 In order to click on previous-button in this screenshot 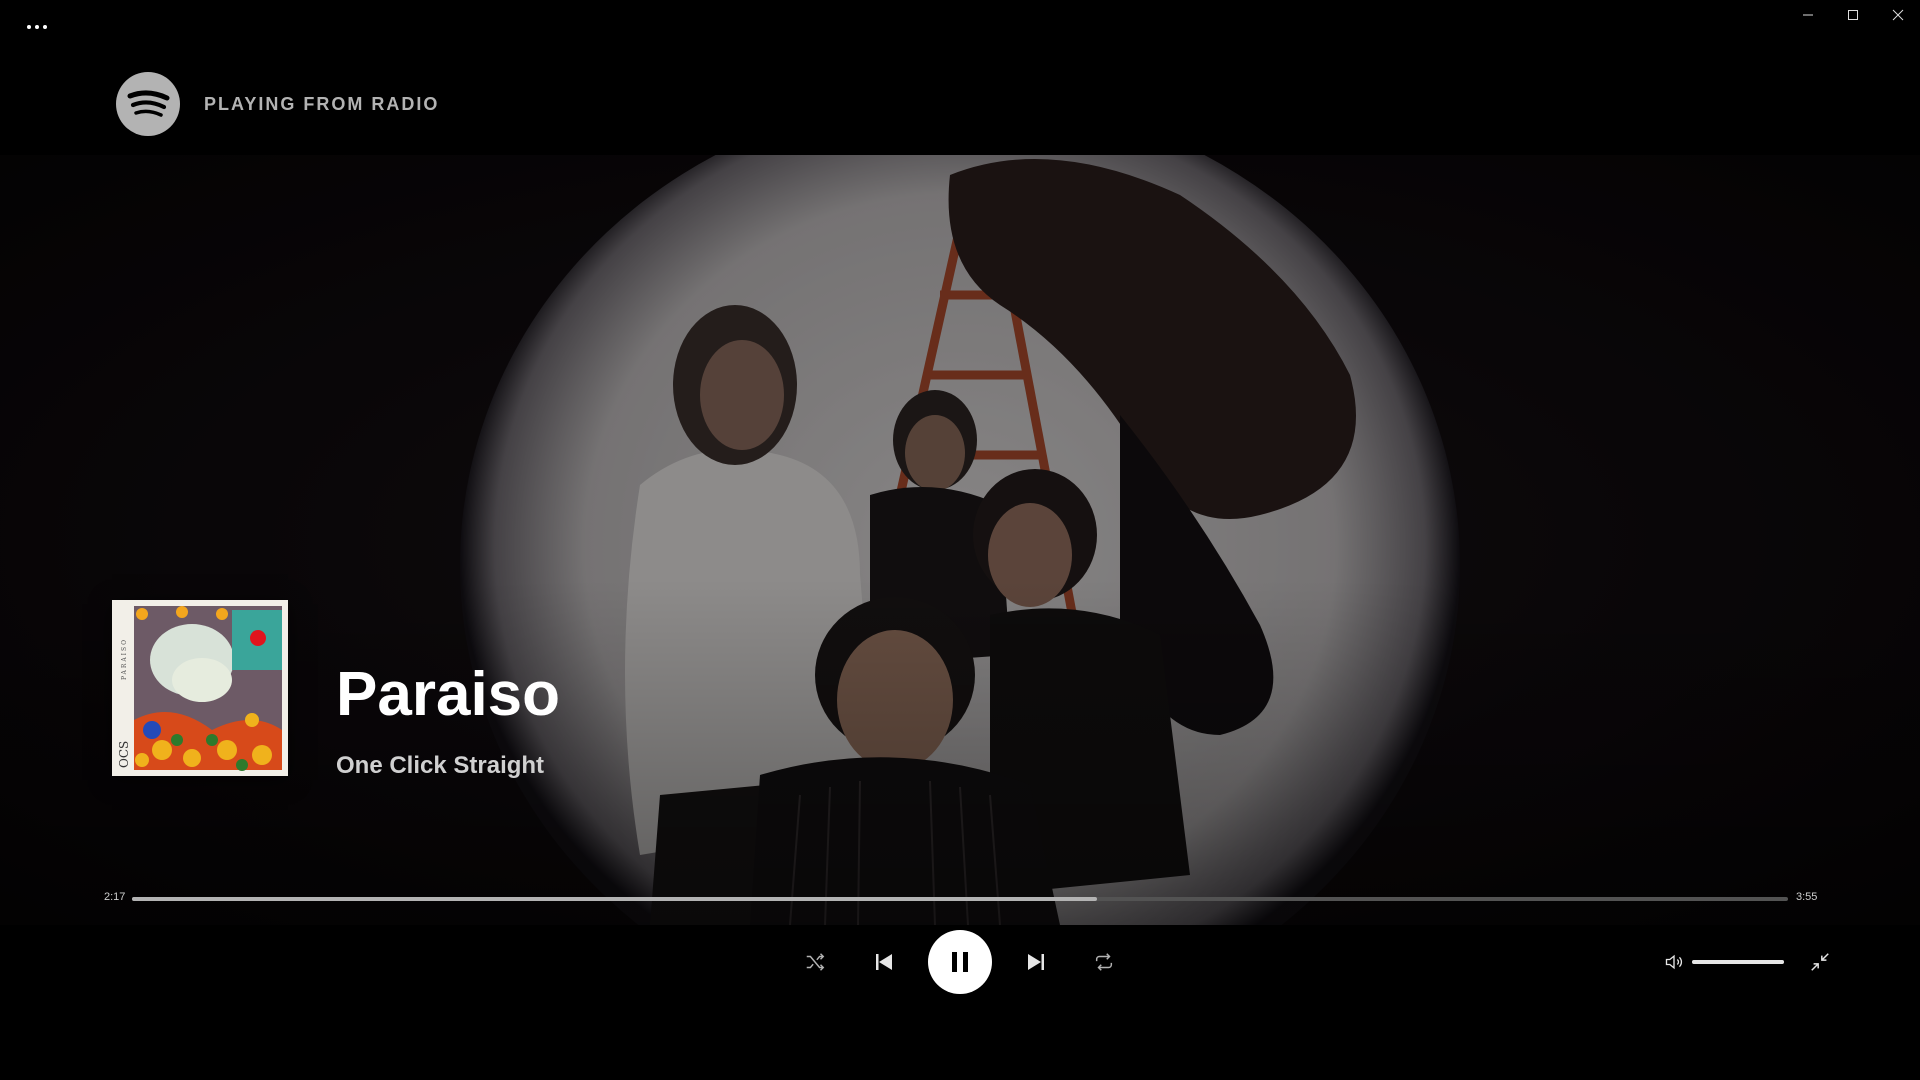, I will do `click(884, 962)`.